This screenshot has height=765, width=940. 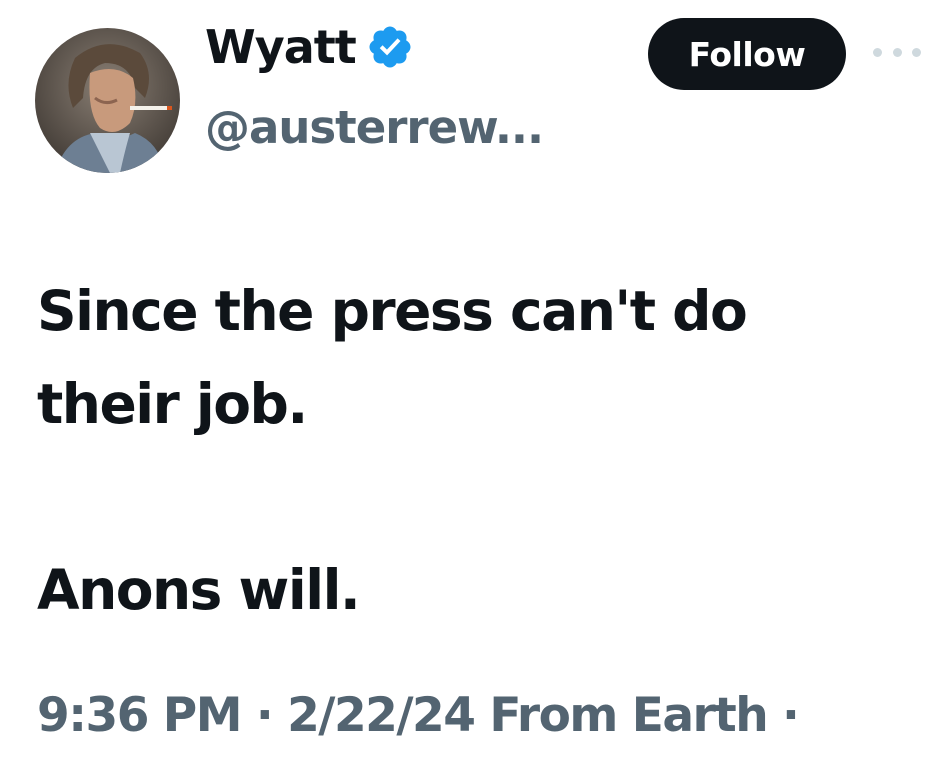 I want to click on tweet-meta: 9:36 PM · 2/22/24 From Earth ·, so click(x=418, y=715).